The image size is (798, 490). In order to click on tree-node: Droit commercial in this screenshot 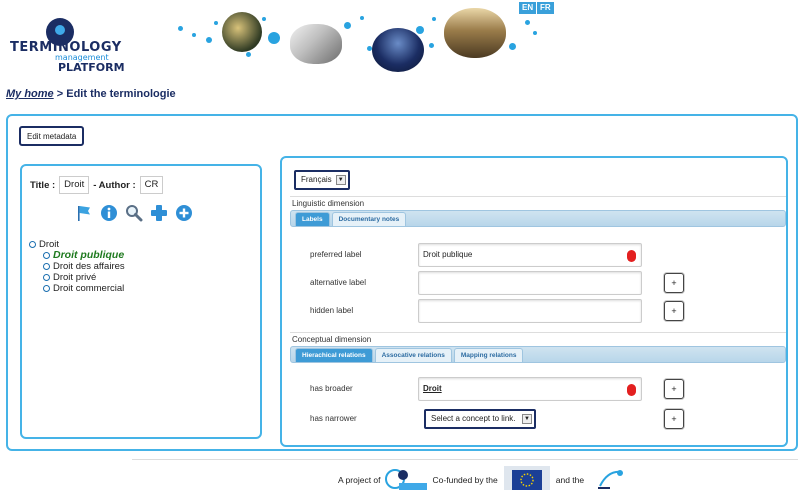, I will do `click(77, 288)`.